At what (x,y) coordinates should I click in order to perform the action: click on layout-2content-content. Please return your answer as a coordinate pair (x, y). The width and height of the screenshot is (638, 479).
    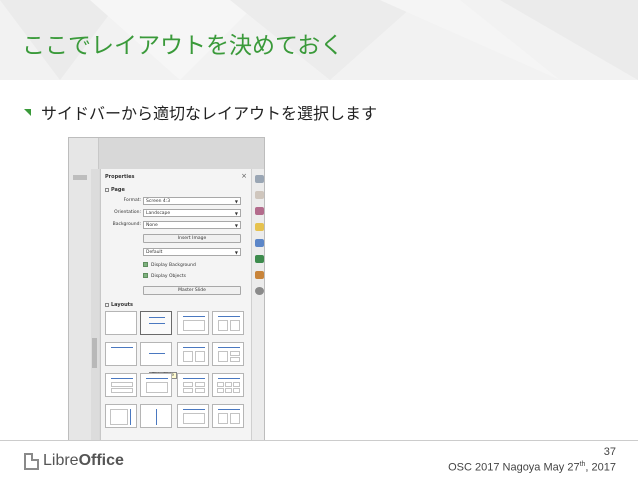
    Looking at the image, I should click on (121, 385).